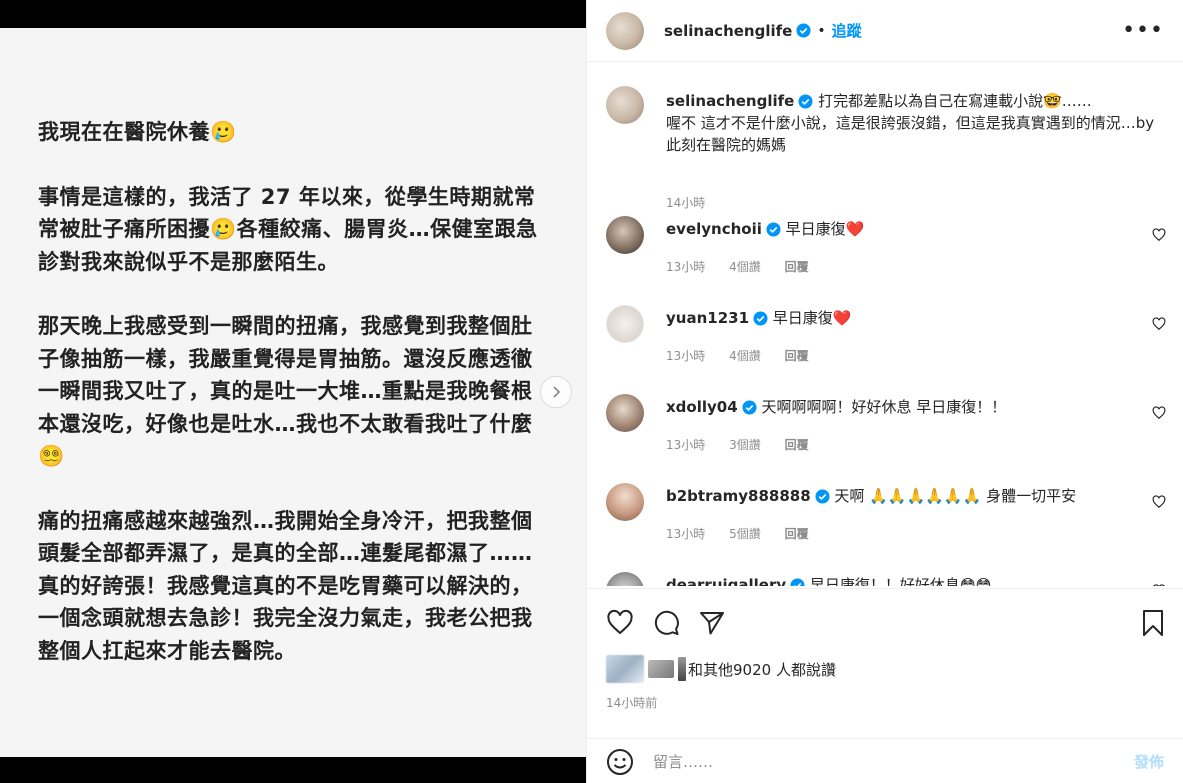 The image size is (1183, 783). Describe the element at coordinates (620, 762) in the screenshot. I see `emoji-smiley-icon` at that location.